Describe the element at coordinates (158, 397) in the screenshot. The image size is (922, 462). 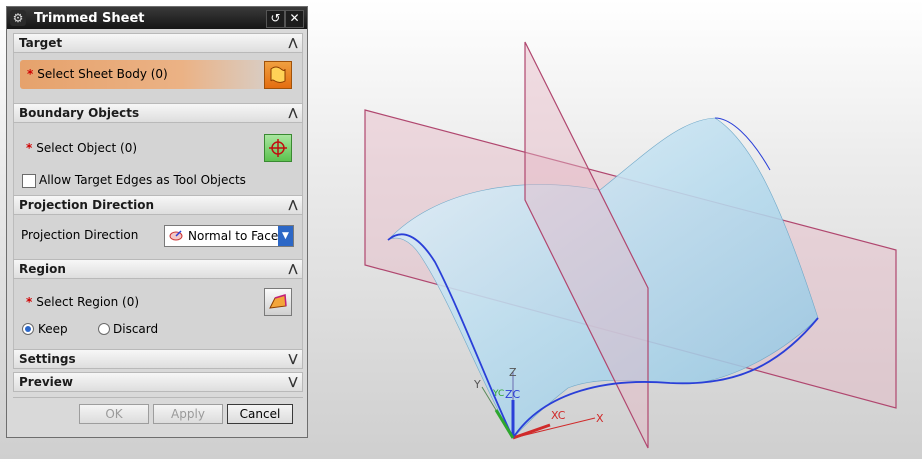
I see `divider` at that location.